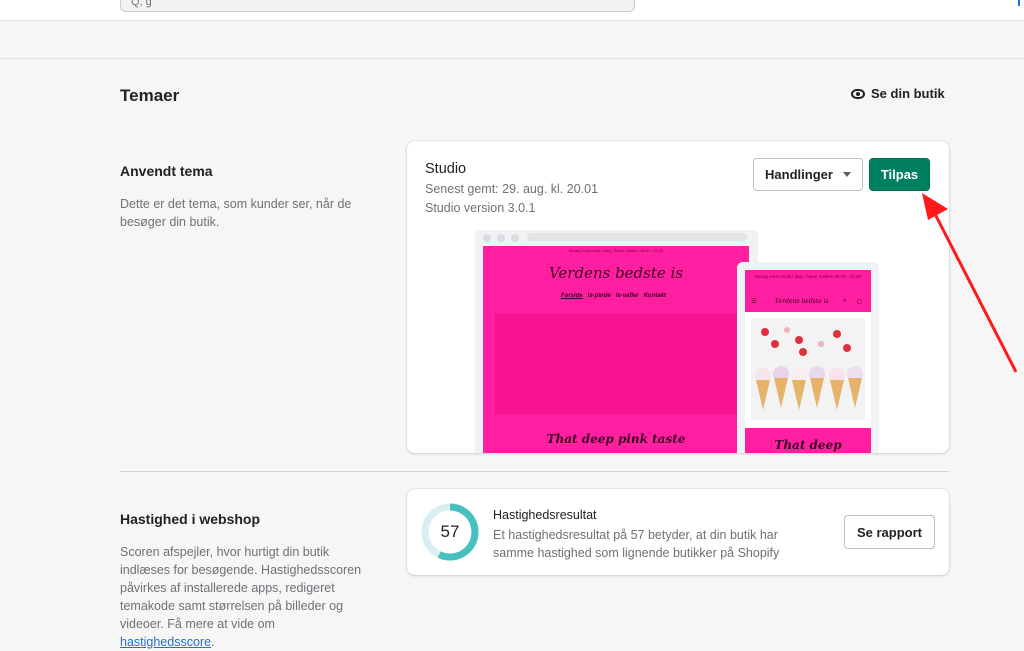 Image resolution: width=1024 pixels, height=651 pixels. What do you see at coordinates (616, 439) in the screenshot?
I see `desktop-tagline: That deep pink taste` at bounding box center [616, 439].